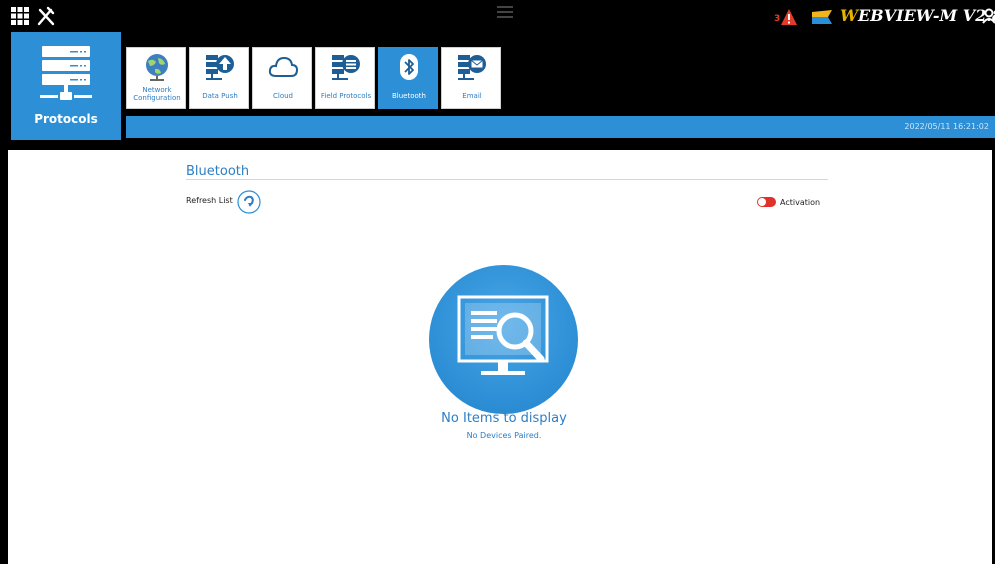 This screenshot has width=995, height=564. Describe the element at coordinates (346, 67) in the screenshot. I see `field-protocol-icon` at that location.